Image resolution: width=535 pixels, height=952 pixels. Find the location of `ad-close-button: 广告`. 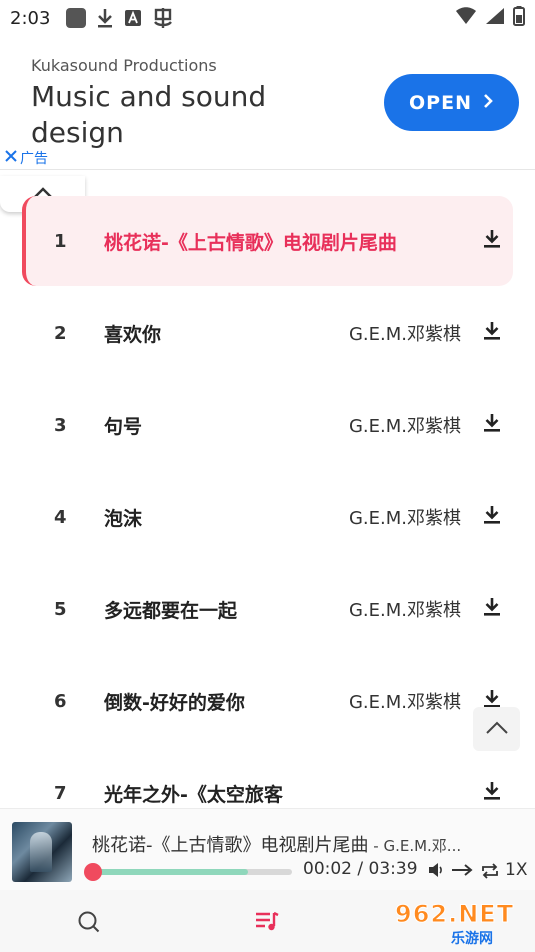

ad-close-button: 广告 is located at coordinates (26, 158).